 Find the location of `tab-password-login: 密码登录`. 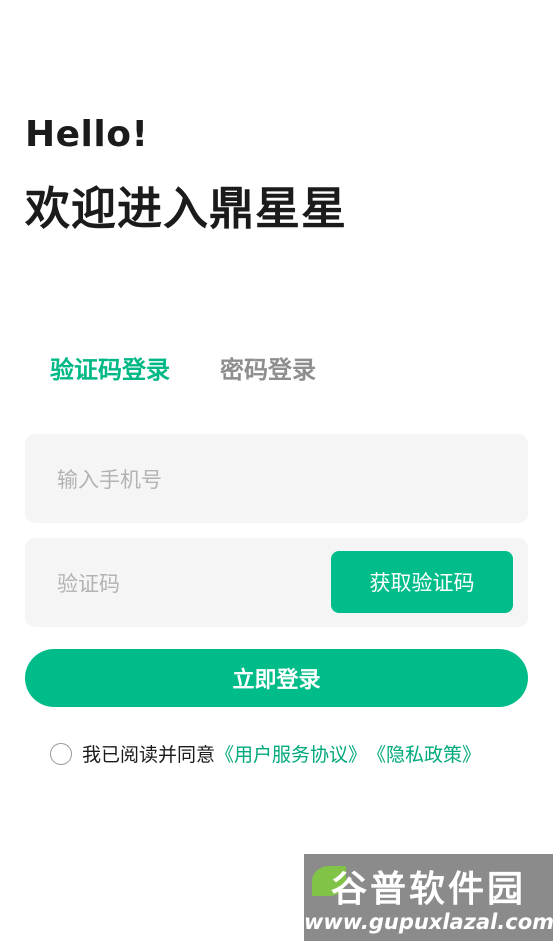

tab-password-login: 密码登录 is located at coordinates (268, 367).